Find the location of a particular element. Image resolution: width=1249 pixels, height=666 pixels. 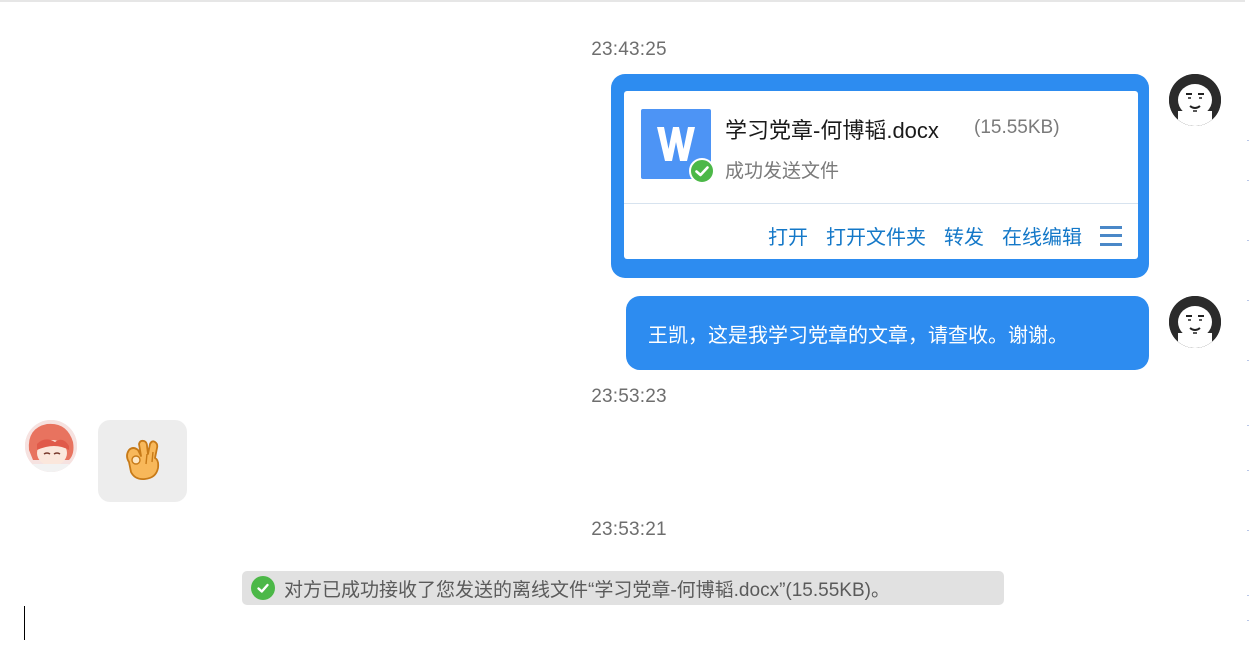

text-input-caret is located at coordinates (24, 623).